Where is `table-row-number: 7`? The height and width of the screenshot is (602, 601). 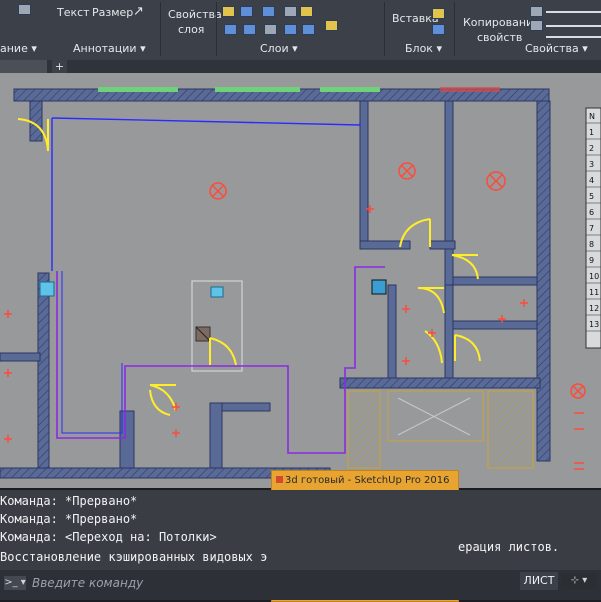
table-row-number: 7 is located at coordinates (591, 228).